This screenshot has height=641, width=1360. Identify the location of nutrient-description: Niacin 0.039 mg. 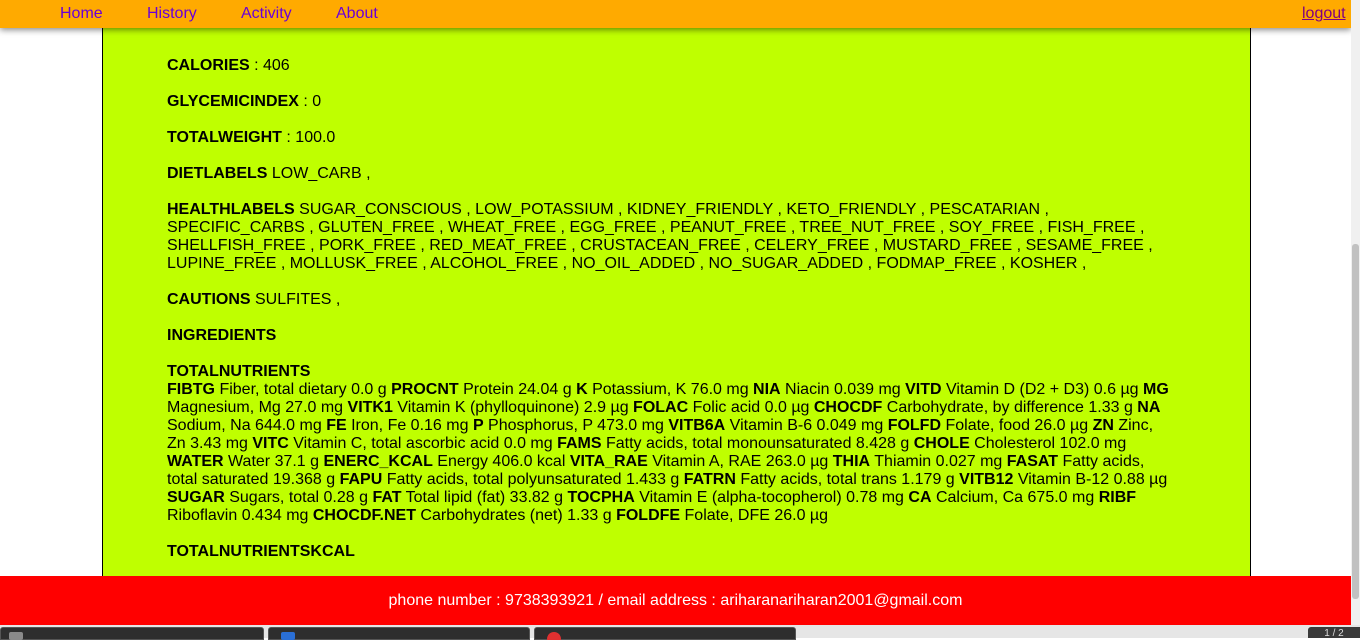
(843, 389).